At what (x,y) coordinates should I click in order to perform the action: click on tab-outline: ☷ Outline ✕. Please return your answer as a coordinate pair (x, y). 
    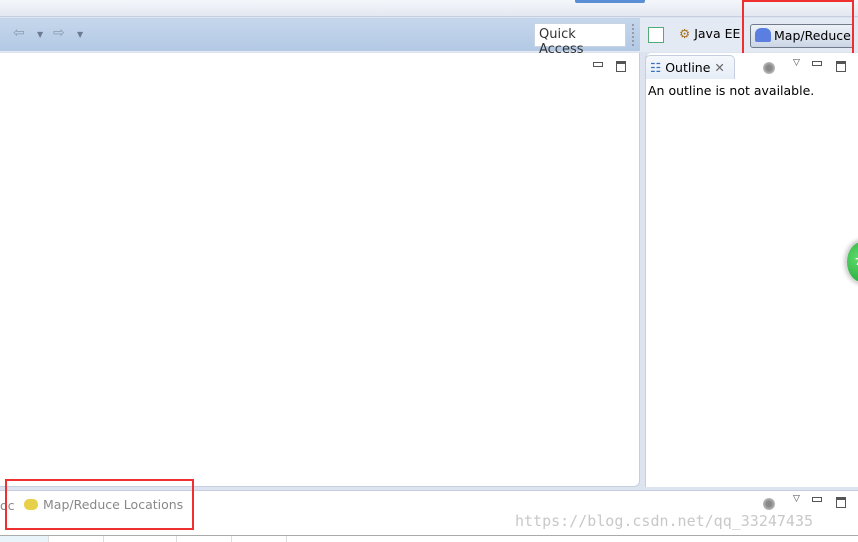
    Looking at the image, I should click on (690, 67).